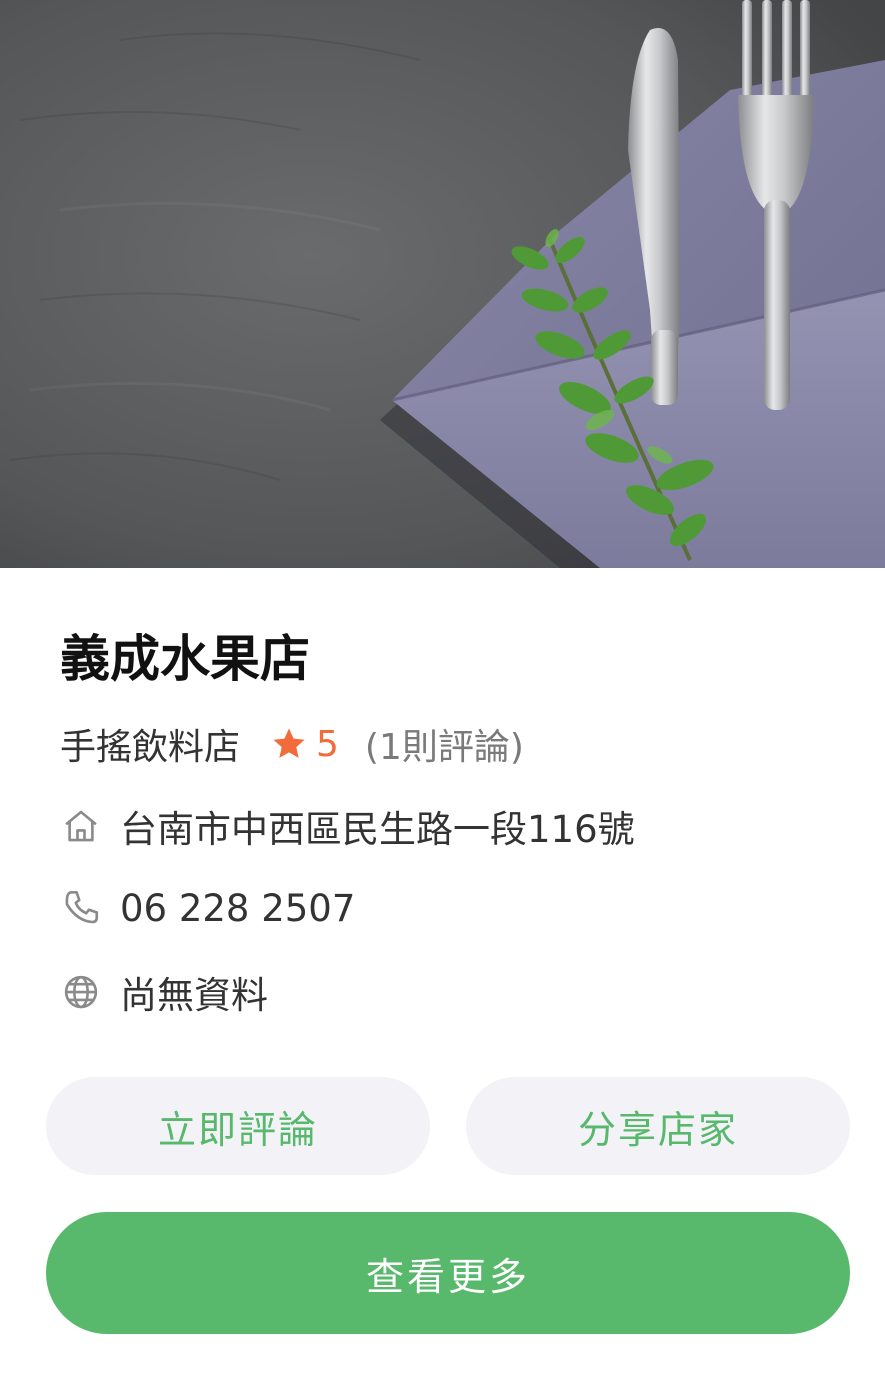 The image size is (885, 1385). Describe the element at coordinates (194, 995) in the screenshot. I see `store-website: 尚無資料` at that location.